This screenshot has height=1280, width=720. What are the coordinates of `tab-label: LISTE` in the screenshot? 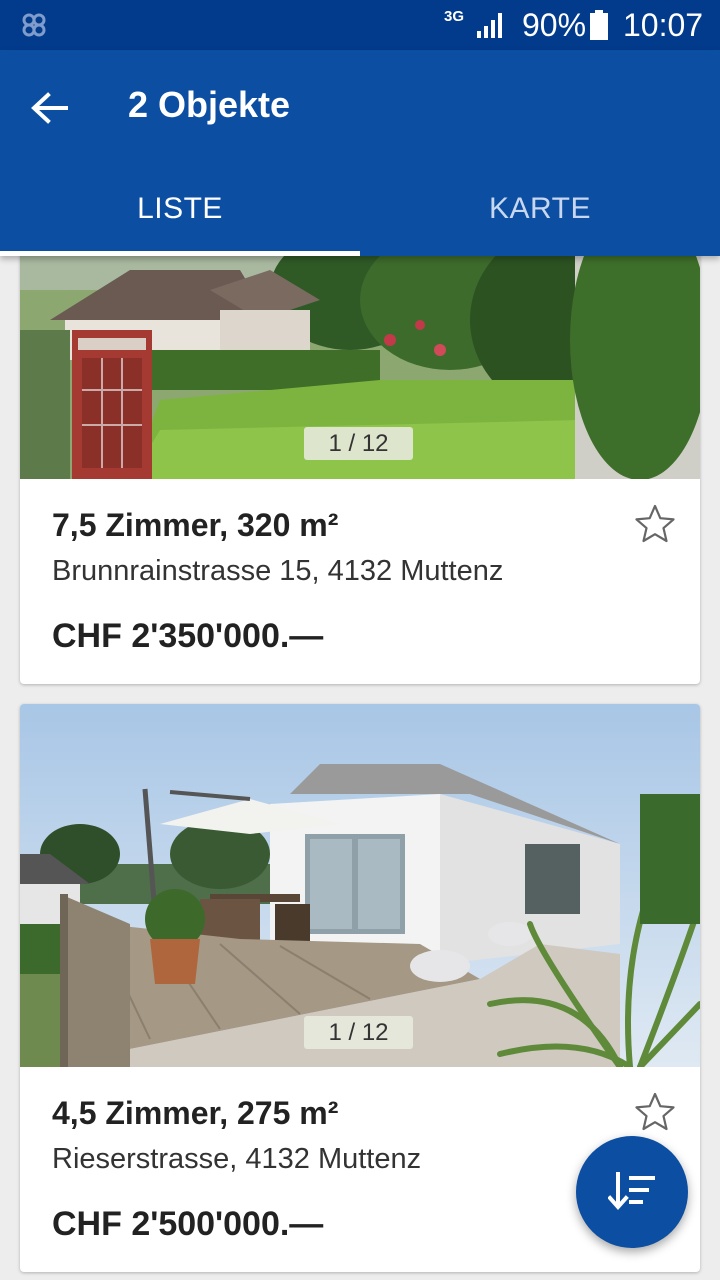 It's located at (180, 208).